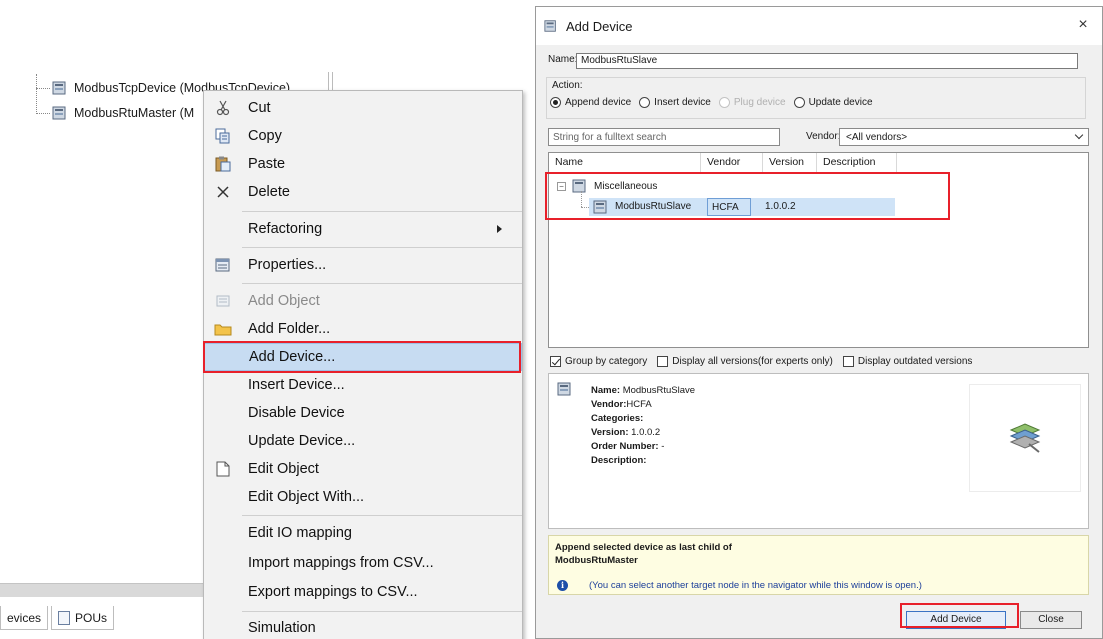 The image size is (1103, 639). Describe the element at coordinates (659, 390) in the screenshot. I see `info-value: ModbusRtuSlave` at that location.